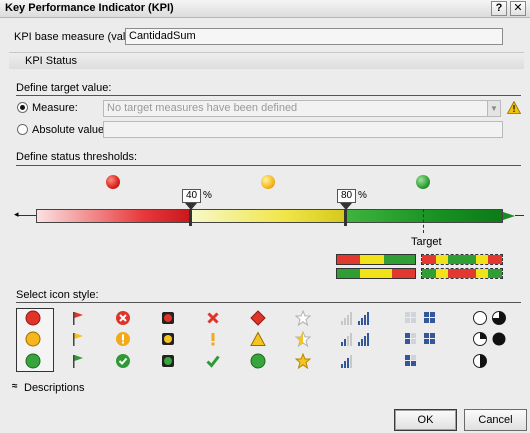 The height and width of the screenshot is (433, 530). Describe the element at coordinates (302, 108) in the screenshot. I see `target-measure-dropdown: No target measures have been defined ▼` at that location.